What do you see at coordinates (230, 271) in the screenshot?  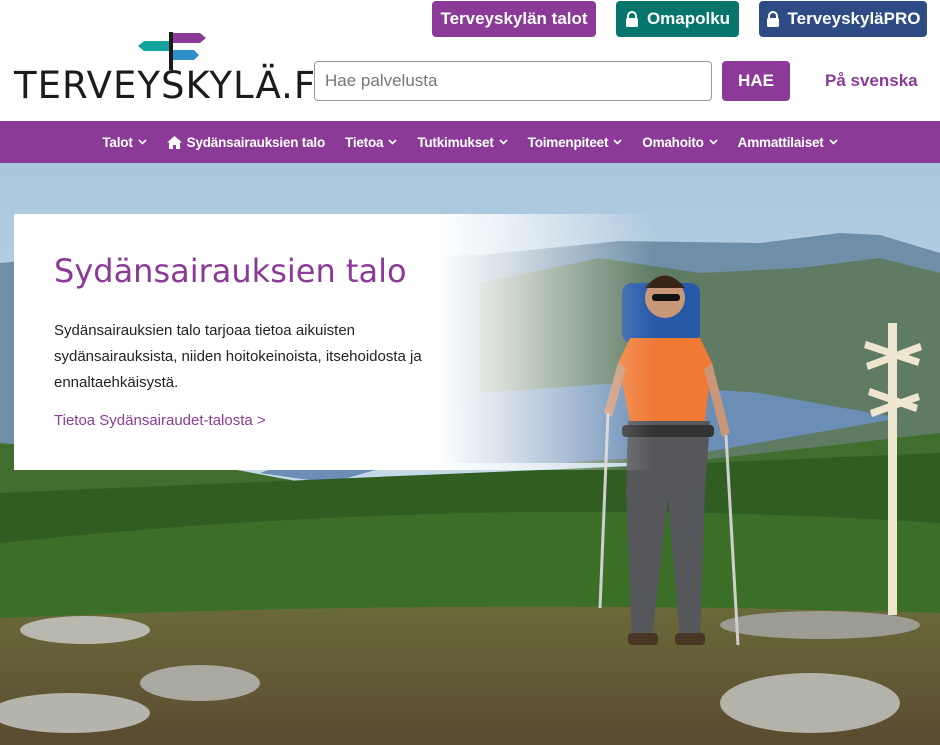 I see `hero-title: Sydänsairauksien talo` at bounding box center [230, 271].